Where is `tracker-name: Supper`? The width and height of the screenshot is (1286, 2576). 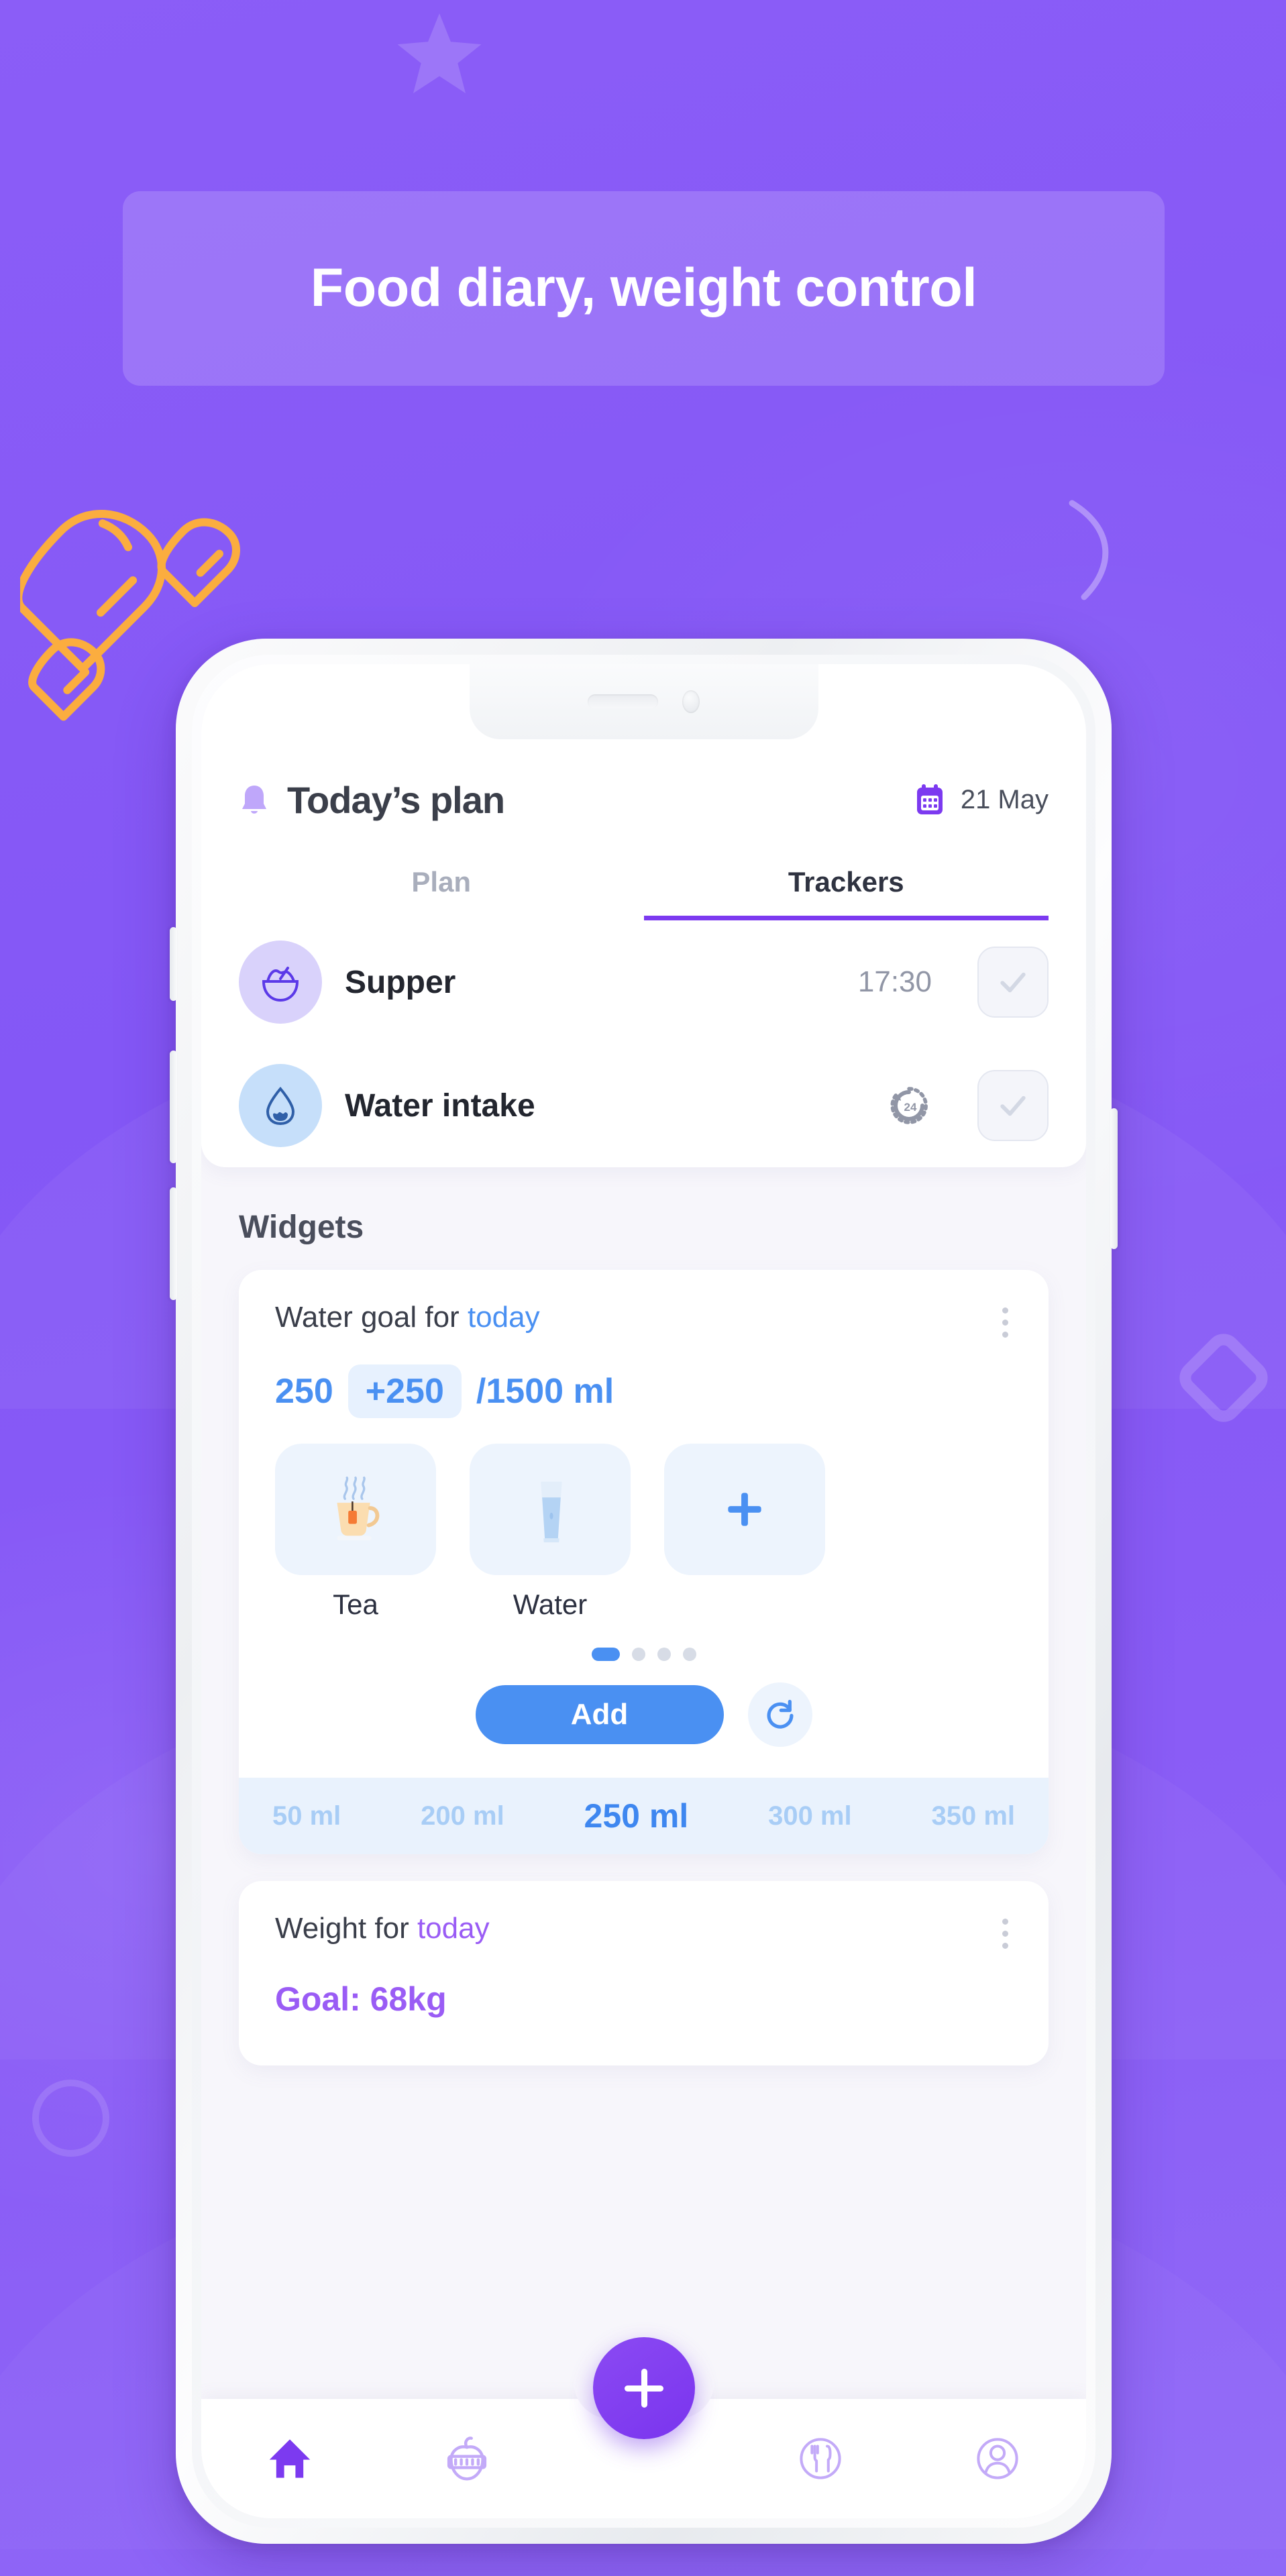 tracker-name: Supper is located at coordinates (400, 982).